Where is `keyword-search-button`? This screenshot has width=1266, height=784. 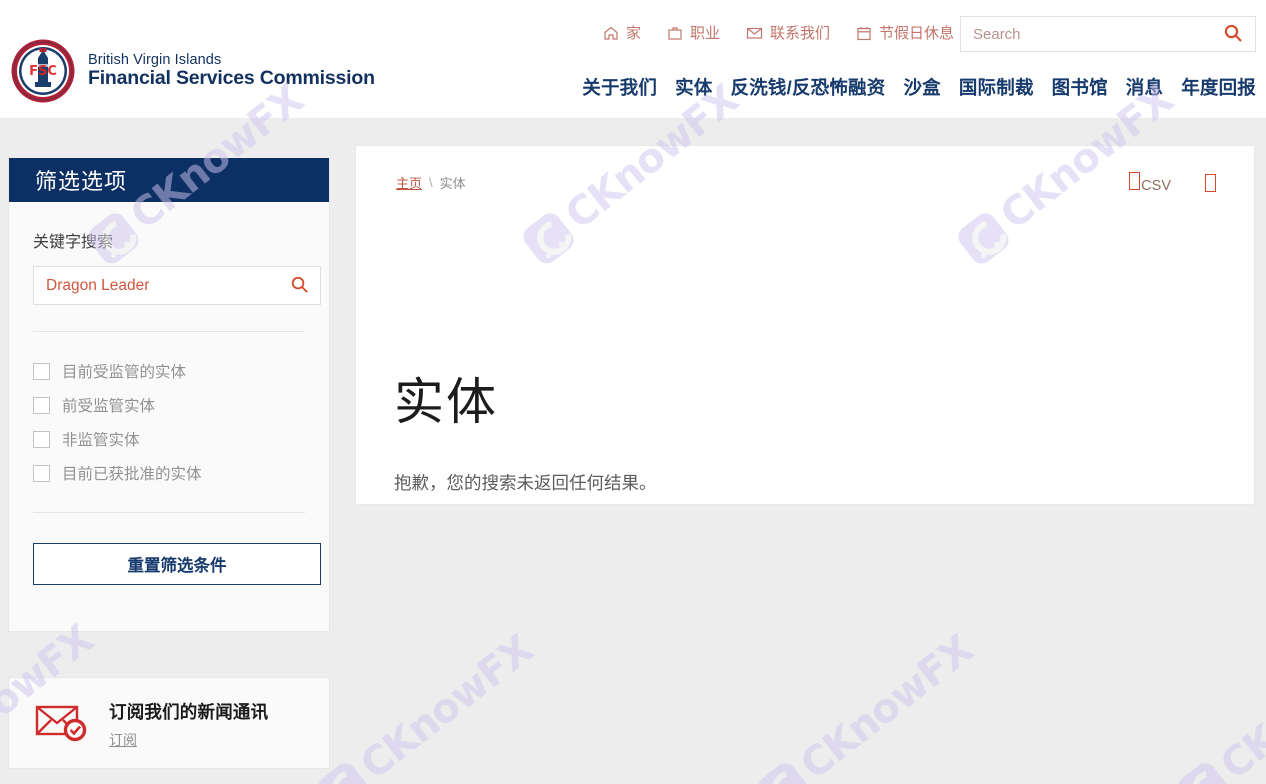
keyword-search-button is located at coordinates (299, 285).